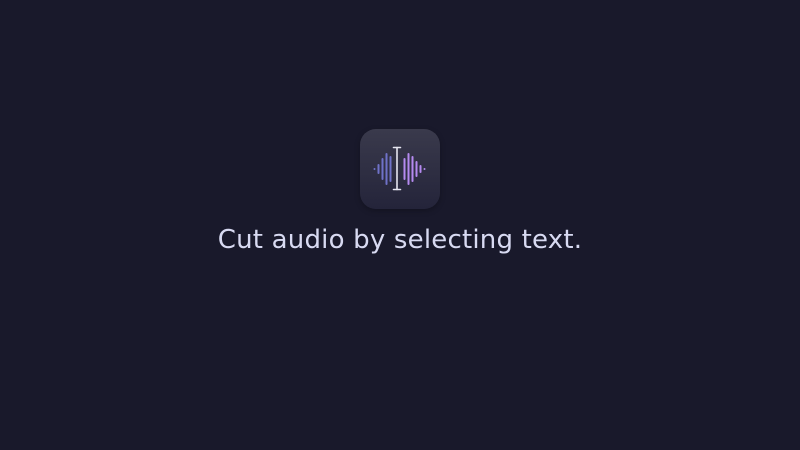  What do you see at coordinates (397, 168) in the screenshot?
I see `text-cursor-icon` at bounding box center [397, 168].